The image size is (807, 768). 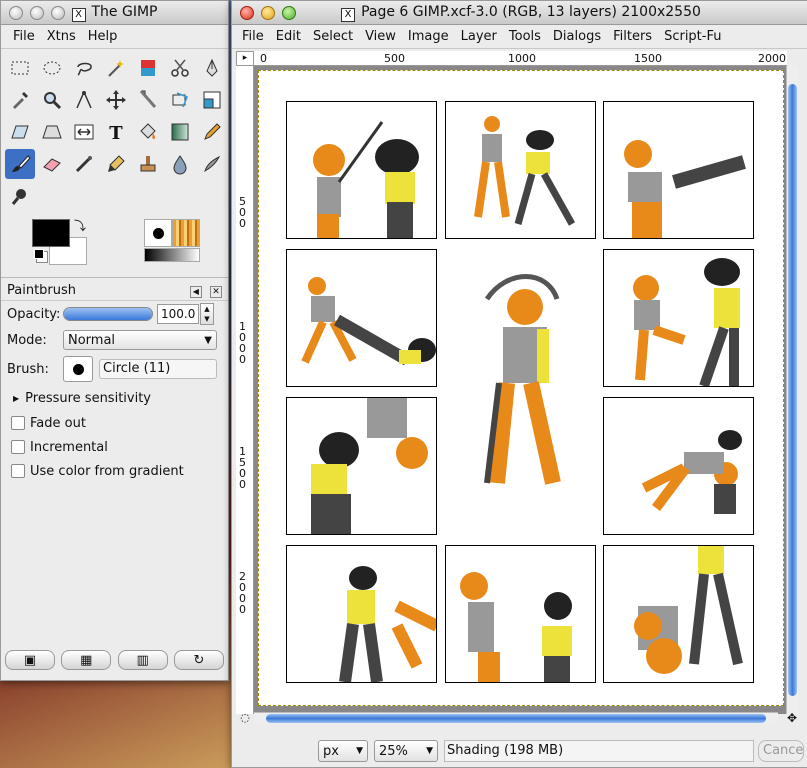 I want to click on brush-button, so click(x=78, y=369).